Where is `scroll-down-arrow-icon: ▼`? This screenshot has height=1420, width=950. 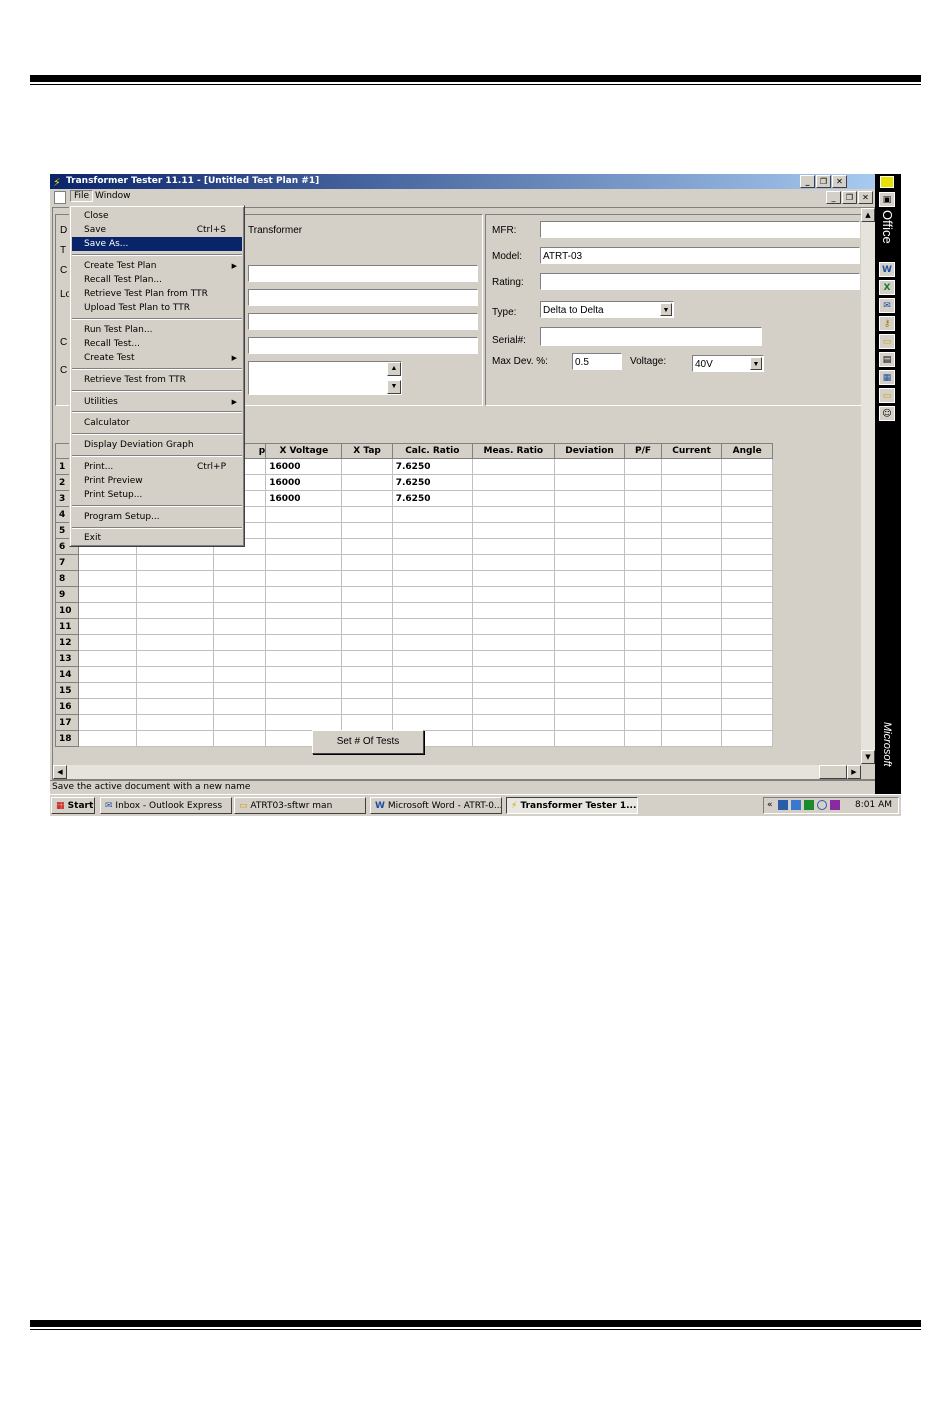
scroll-down-arrow-icon: ▼ is located at coordinates (868, 757).